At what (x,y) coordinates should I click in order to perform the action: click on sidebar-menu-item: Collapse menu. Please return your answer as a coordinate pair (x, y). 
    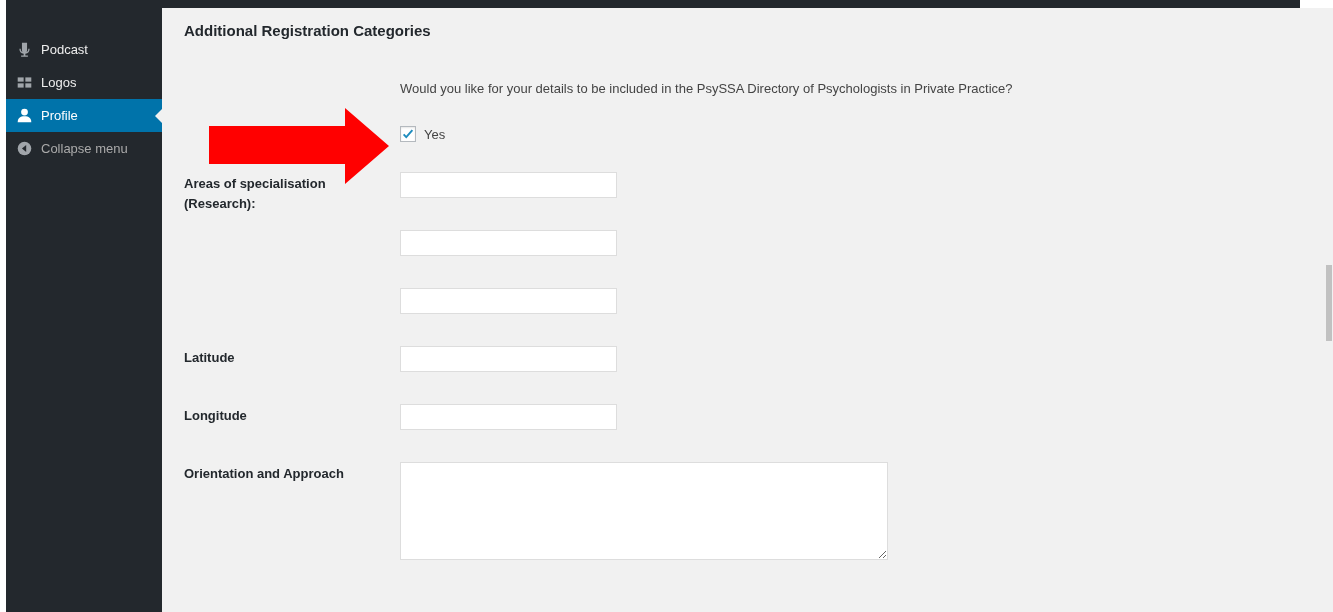
    Looking at the image, I should click on (84, 148).